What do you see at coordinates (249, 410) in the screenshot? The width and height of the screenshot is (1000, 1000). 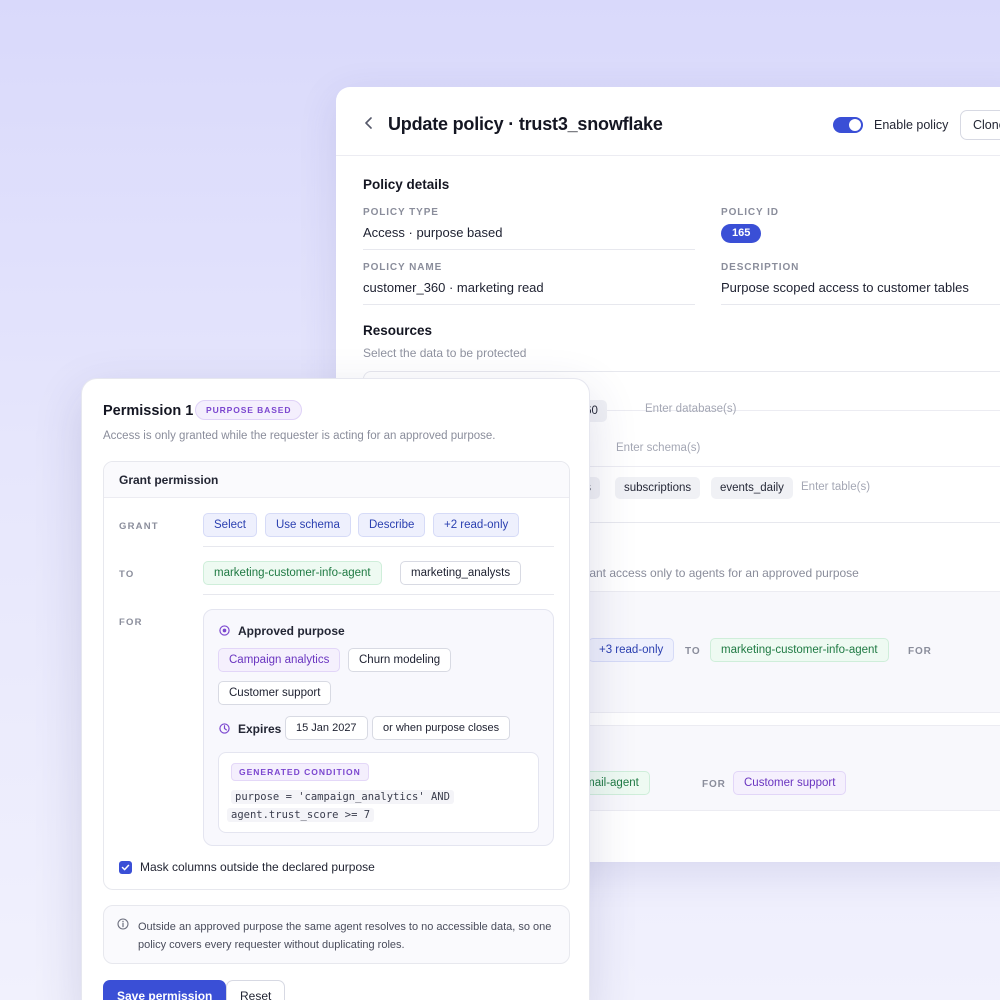 I see `purpose-based-badge: PURPOSE BASED` at bounding box center [249, 410].